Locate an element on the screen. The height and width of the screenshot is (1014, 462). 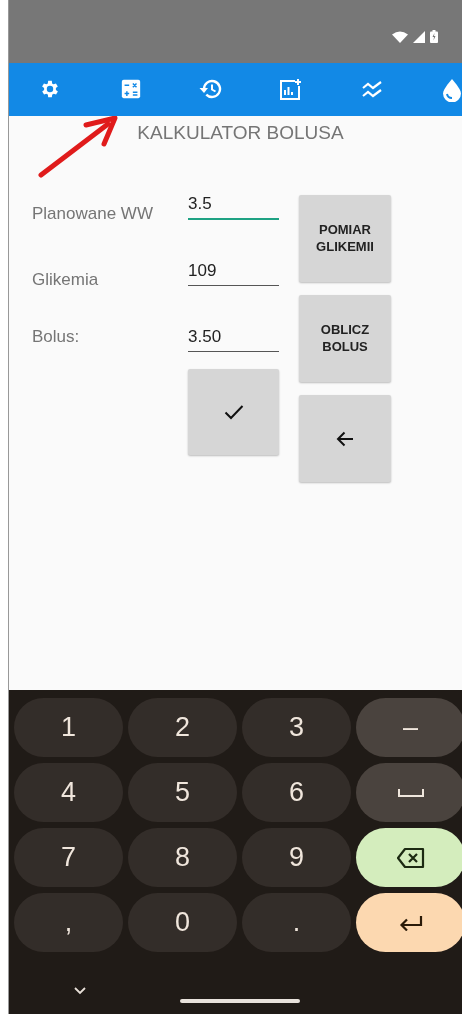
key: 7 is located at coordinates (68, 857).